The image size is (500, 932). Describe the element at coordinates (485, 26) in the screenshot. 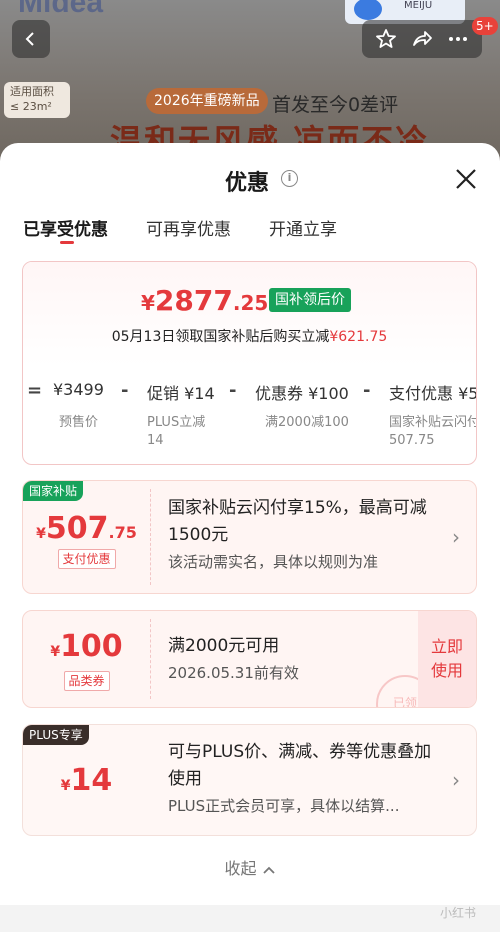

I see `notification-badge: 5+` at that location.